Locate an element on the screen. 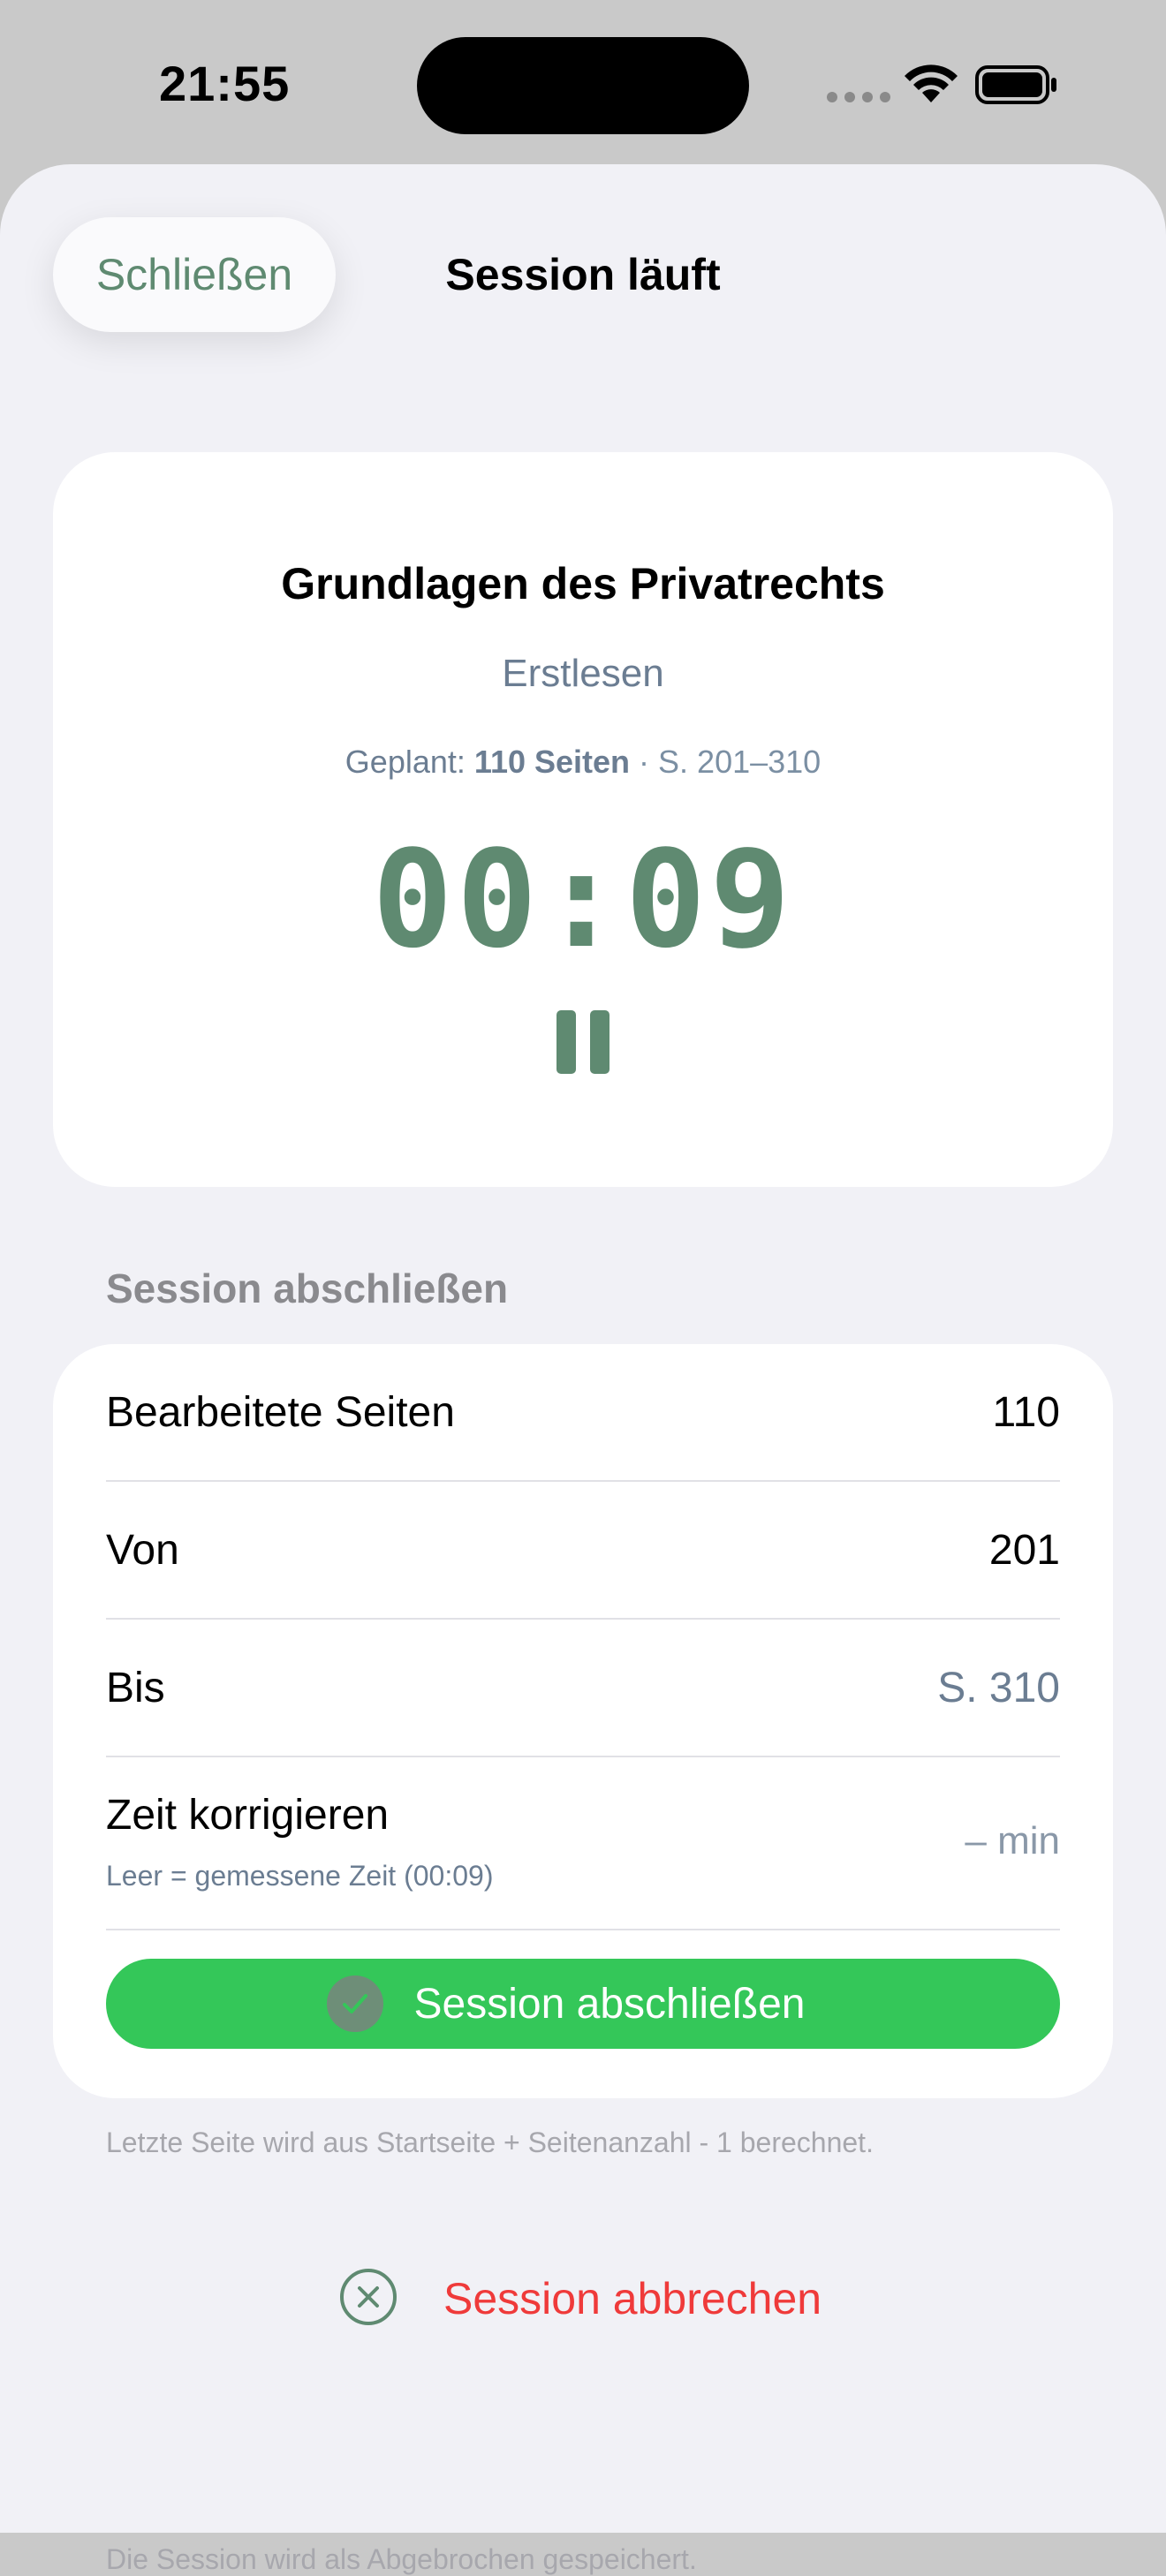 This screenshot has width=1166, height=2576. pages-read-field: 110 is located at coordinates (1026, 1412).